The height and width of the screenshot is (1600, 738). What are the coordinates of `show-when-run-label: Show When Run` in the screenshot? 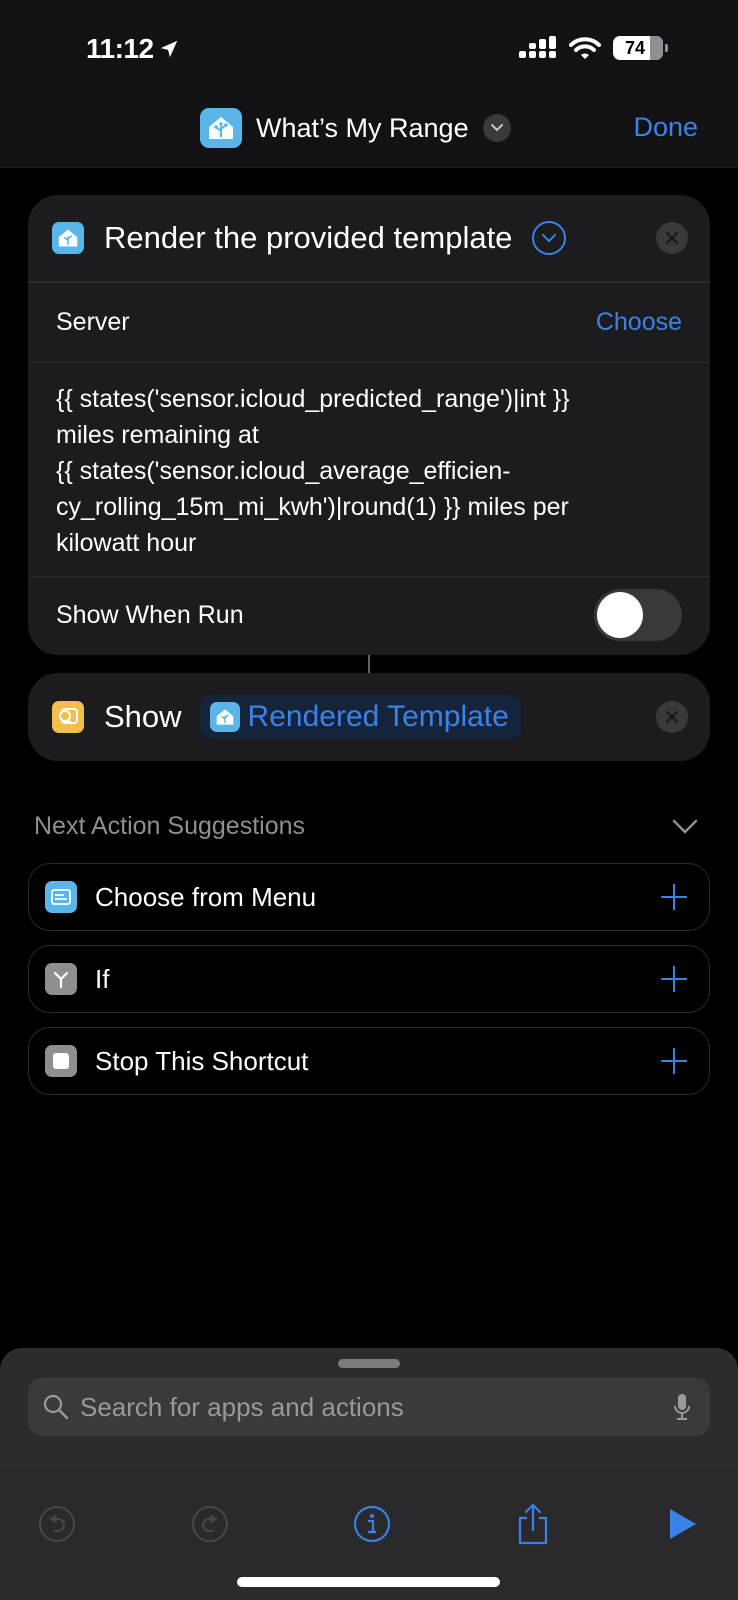 It's located at (150, 614).